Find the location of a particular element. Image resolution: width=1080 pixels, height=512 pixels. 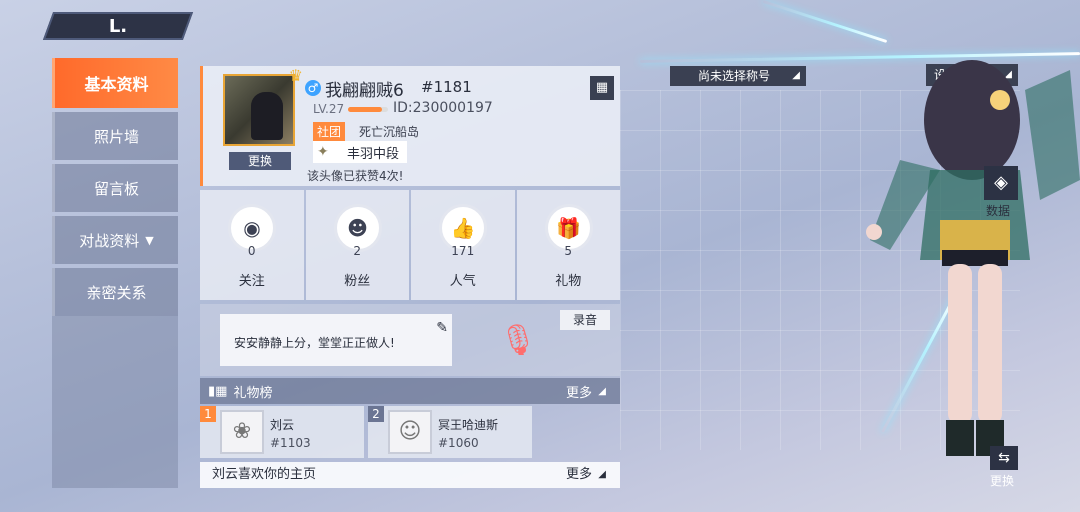

microphone-icon: 🎙 is located at coordinates (518, 341).